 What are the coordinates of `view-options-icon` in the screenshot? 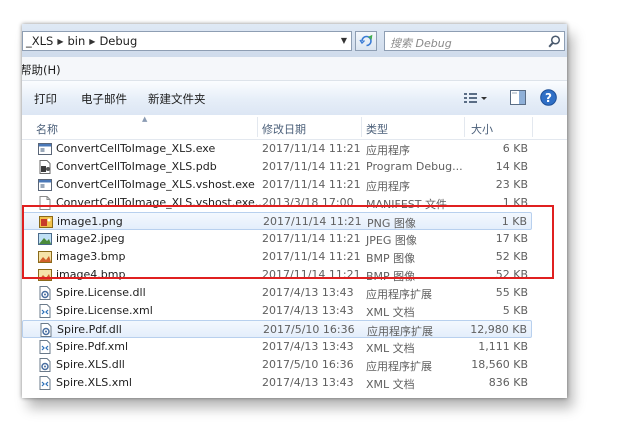 It's located at (476, 99).